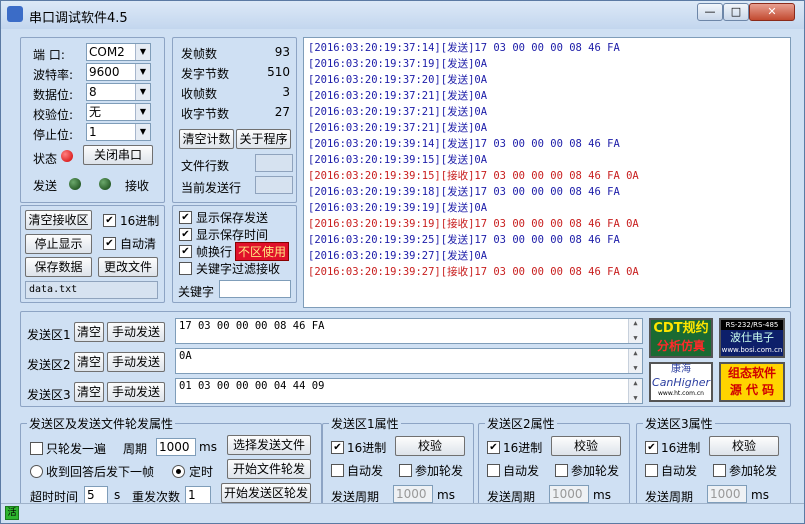 The image size is (805, 524). What do you see at coordinates (49, 335) in the screenshot?
I see `send-area-1-label: 发送区1` at bounding box center [49, 335].